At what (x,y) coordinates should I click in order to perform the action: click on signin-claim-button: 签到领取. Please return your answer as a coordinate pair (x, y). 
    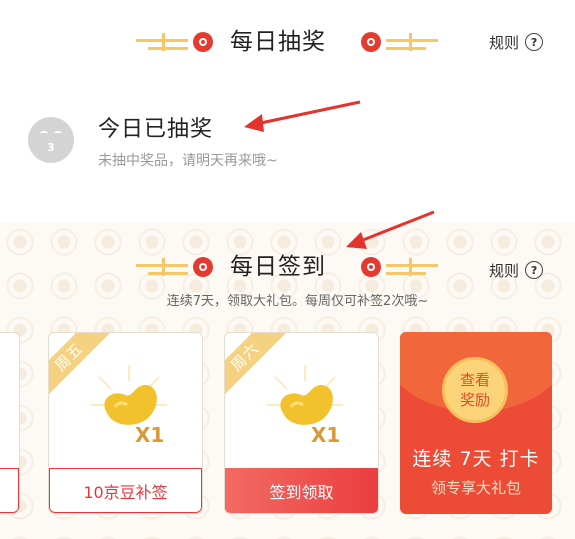
    Looking at the image, I should click on (301, 490).